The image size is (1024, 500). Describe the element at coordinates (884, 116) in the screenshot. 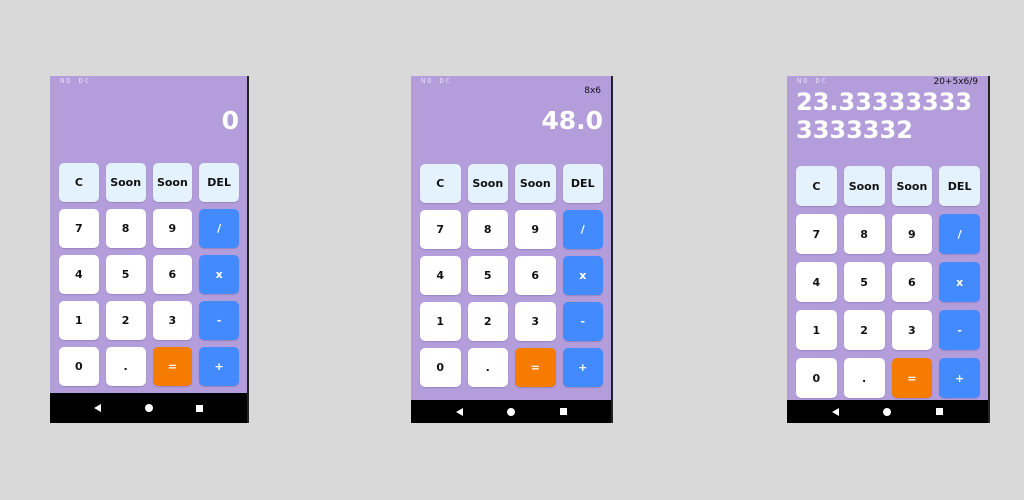

I see `result-display: 23.333333333333332` at that location.